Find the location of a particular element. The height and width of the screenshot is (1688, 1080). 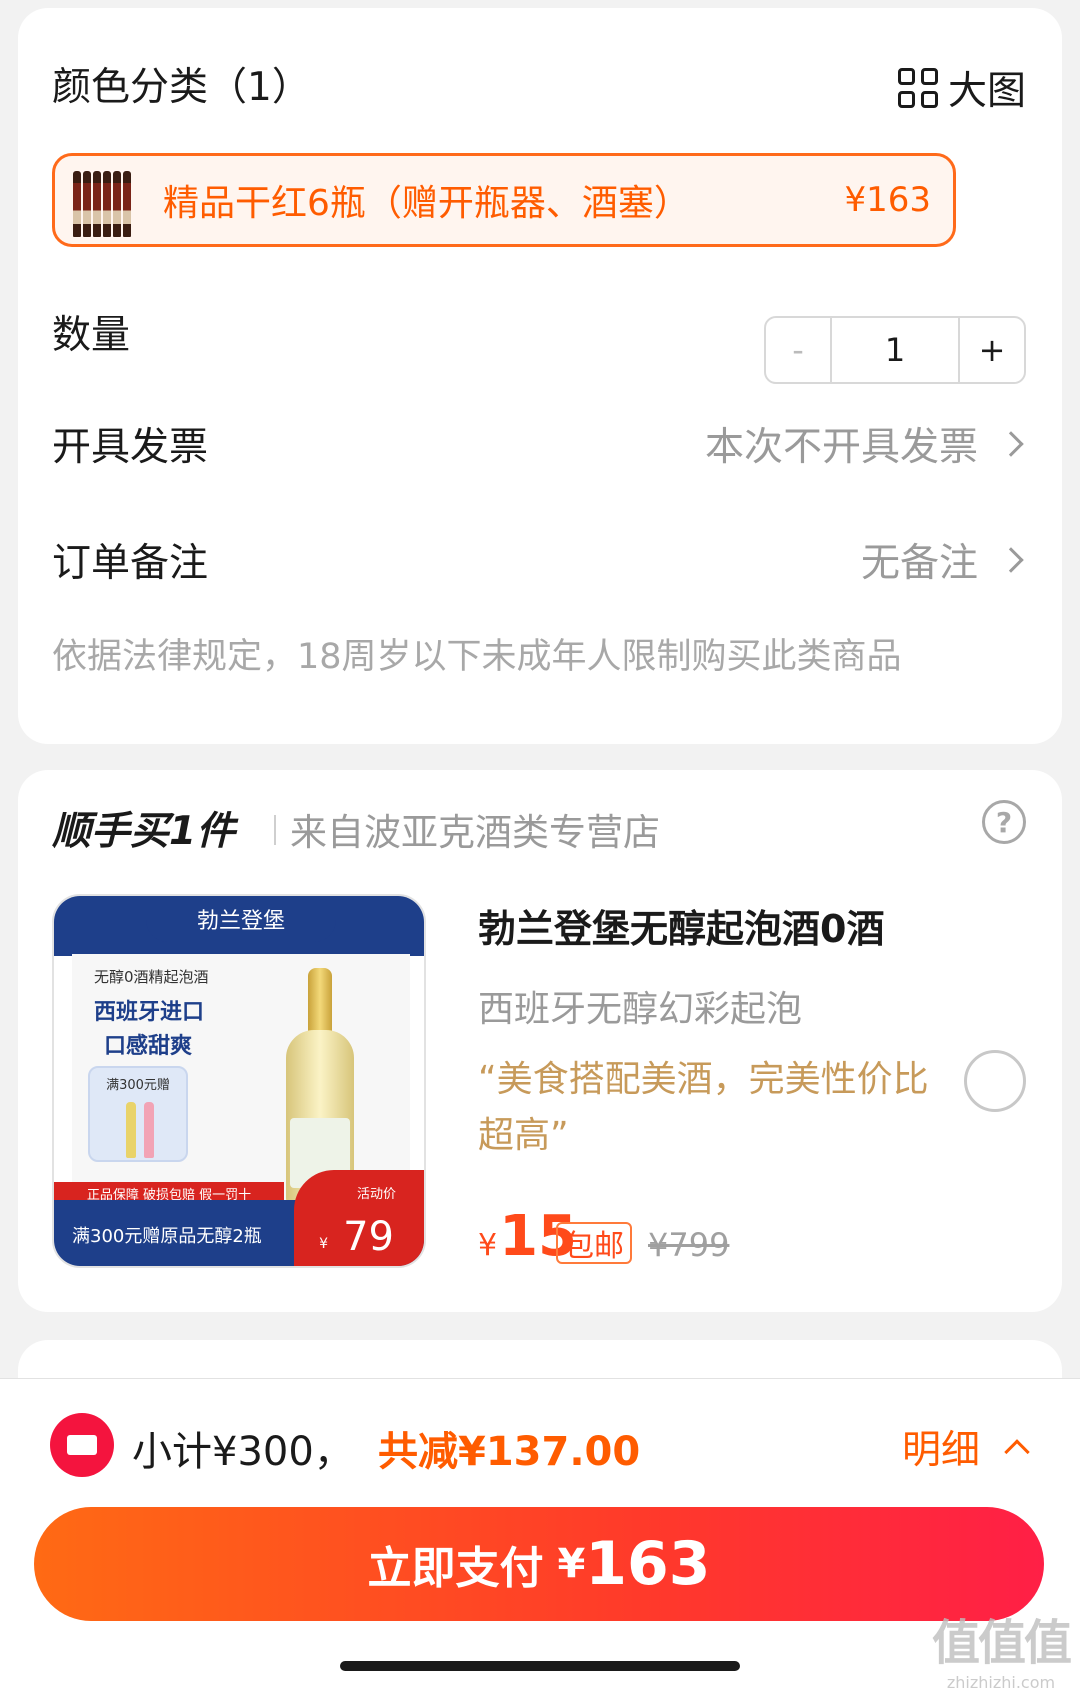

price-detail-toggle: 明细 is located at coordinates (965, 1447).